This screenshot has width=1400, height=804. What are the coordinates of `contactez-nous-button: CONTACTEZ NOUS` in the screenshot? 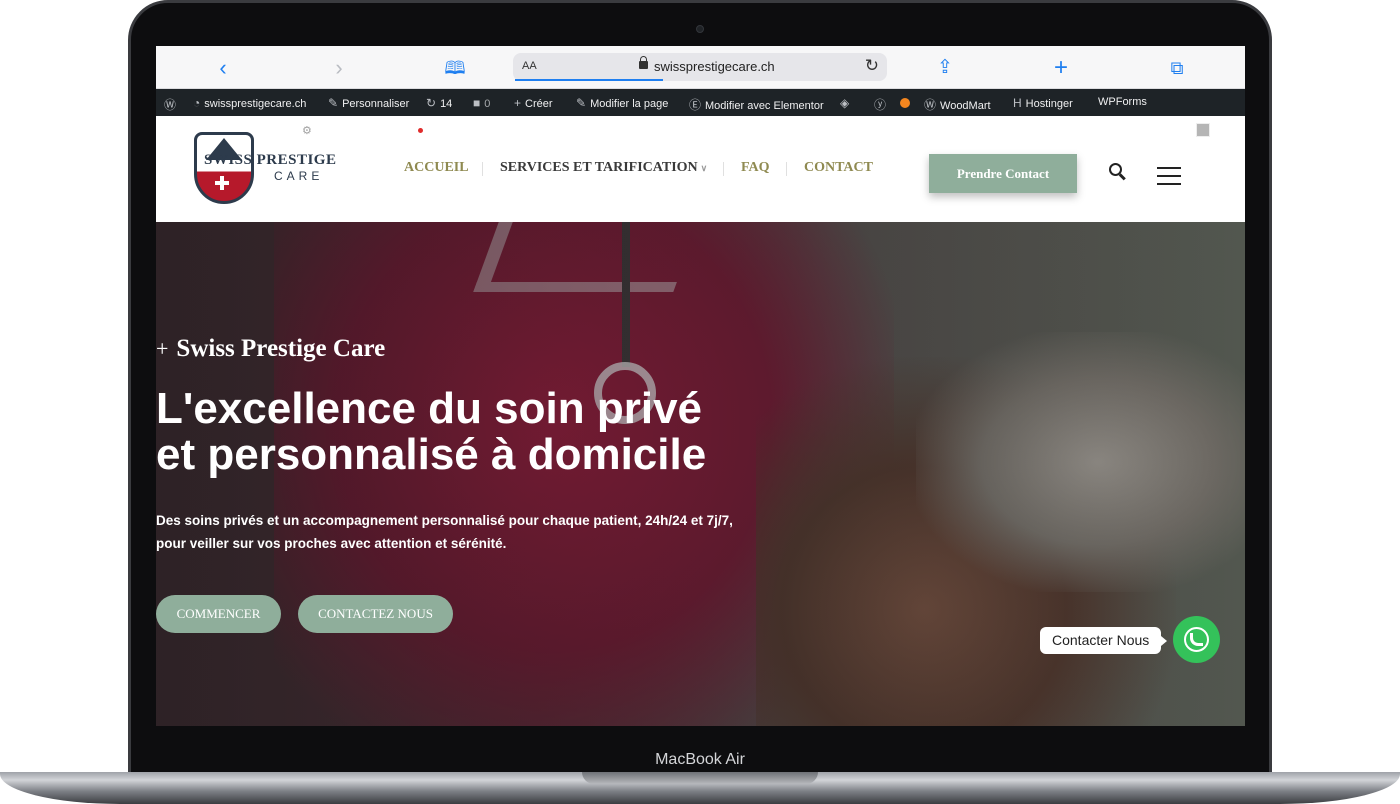 It's located at (375, 614).